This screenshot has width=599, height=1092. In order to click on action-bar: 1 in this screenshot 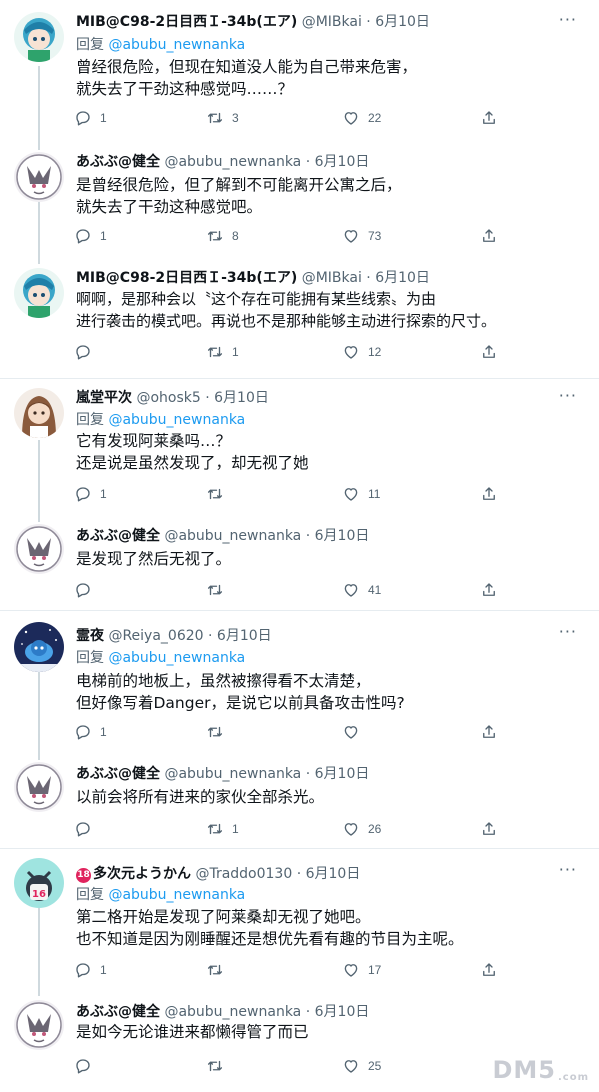, I will do `click(289, 732)`.